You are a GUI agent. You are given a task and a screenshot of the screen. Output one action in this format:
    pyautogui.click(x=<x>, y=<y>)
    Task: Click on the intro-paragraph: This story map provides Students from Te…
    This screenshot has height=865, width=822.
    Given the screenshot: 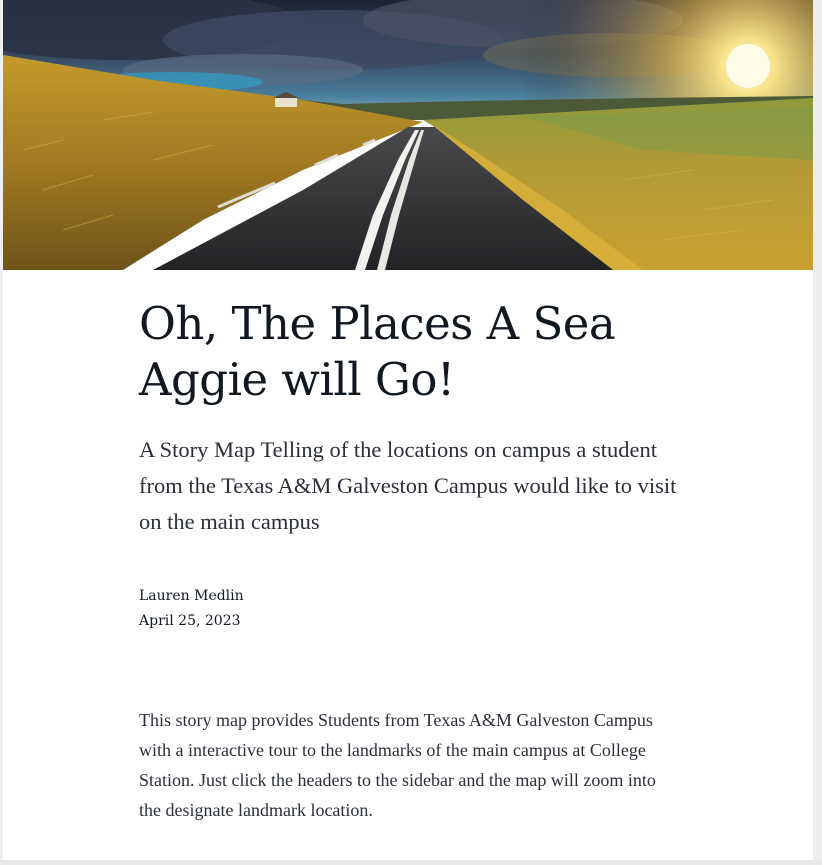 What is the action you would take?
    pyautogui.click(x=397, y=765)
    